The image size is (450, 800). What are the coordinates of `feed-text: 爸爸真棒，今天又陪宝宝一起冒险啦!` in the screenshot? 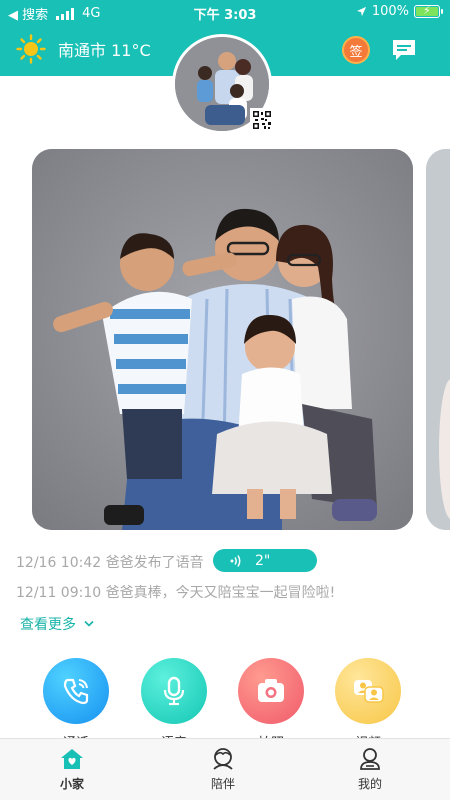 It's located at (220, 593).